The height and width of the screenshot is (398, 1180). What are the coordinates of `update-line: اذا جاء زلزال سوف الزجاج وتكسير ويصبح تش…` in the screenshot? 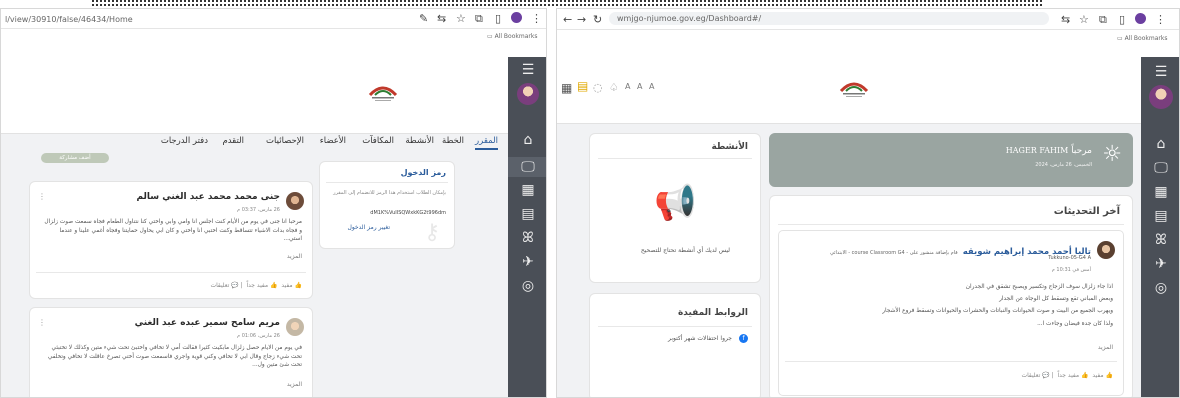 It's located at (1039, 287).